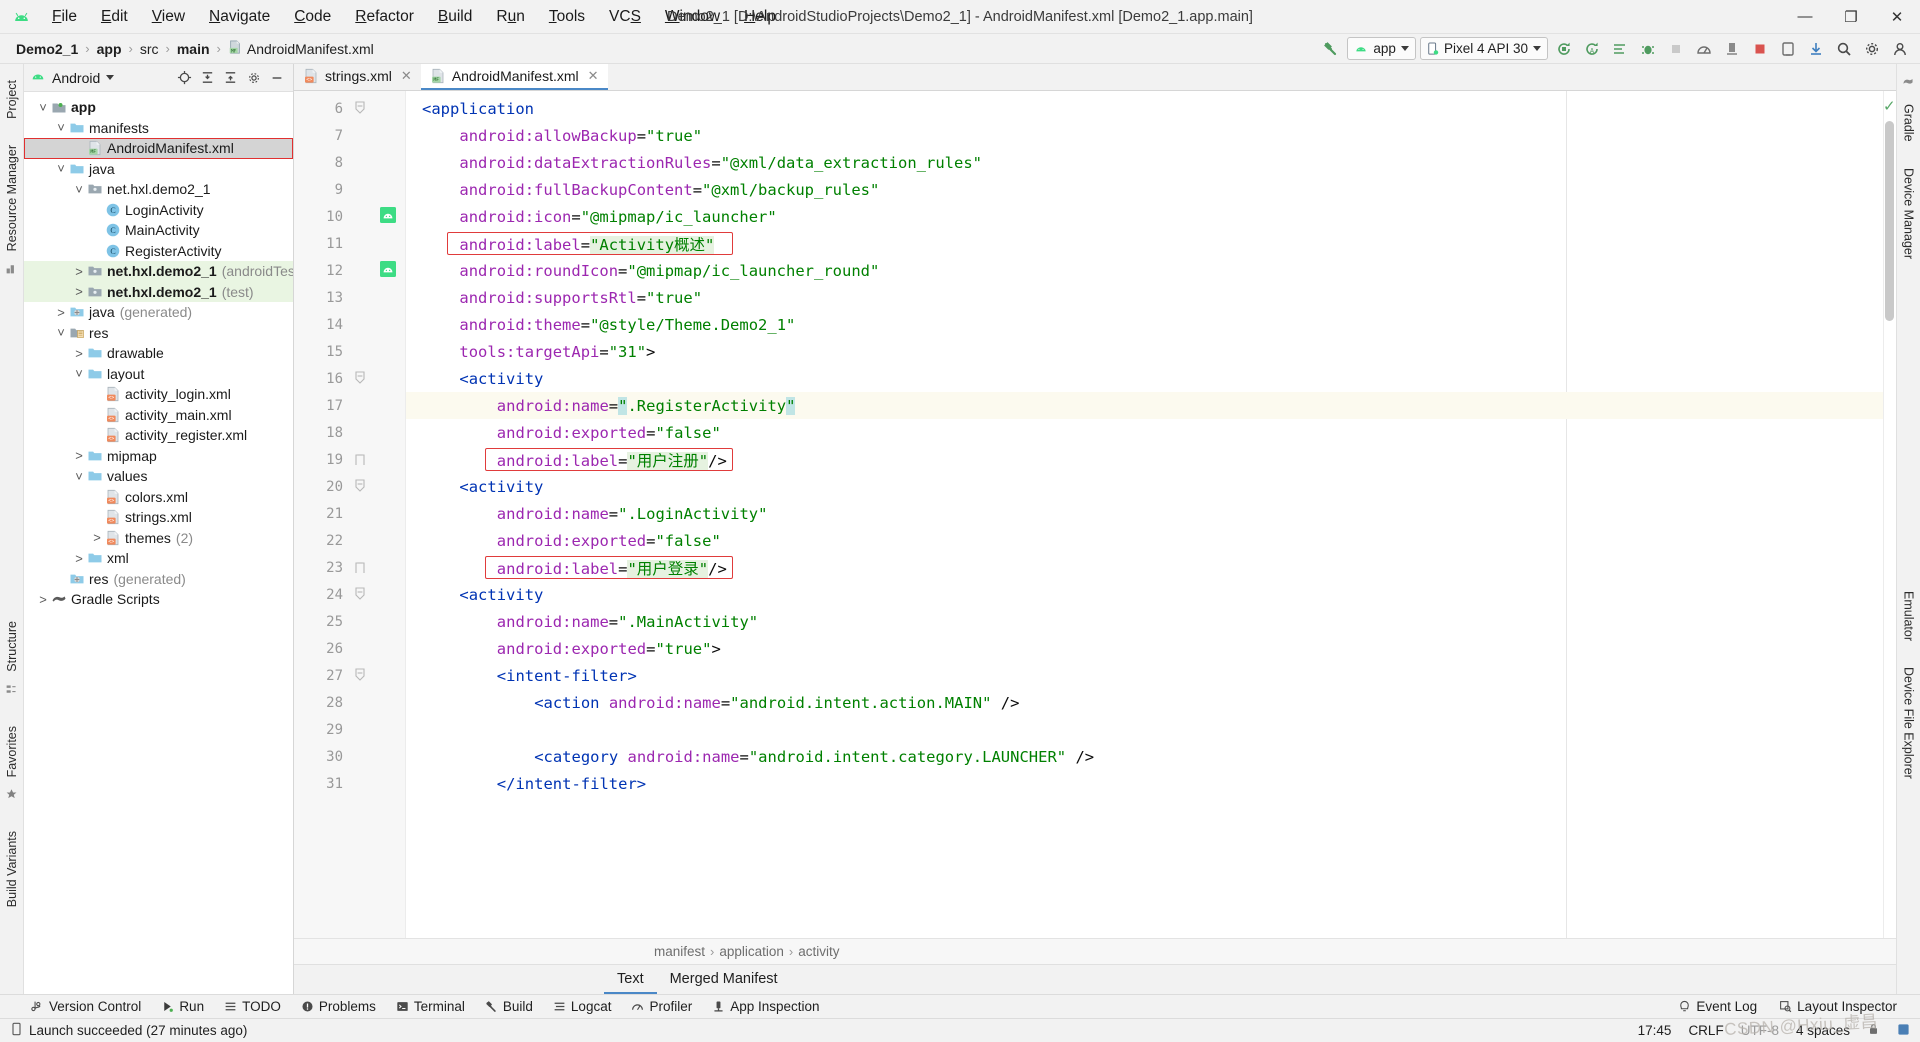 This screenshot has height=1042, width=1920. I want to click on tree-item-net-hxl-demo2_1: ˅ net.hxl.demo2_1, so click(158, 189).